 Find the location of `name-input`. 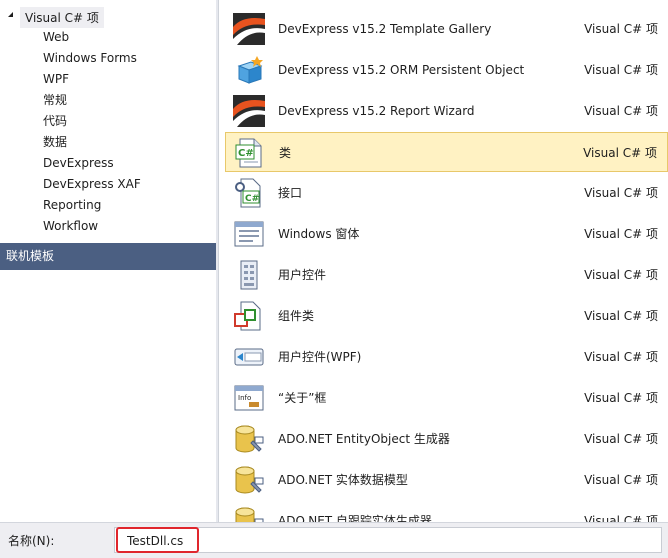

name-input is located at coordinates (387, 541).